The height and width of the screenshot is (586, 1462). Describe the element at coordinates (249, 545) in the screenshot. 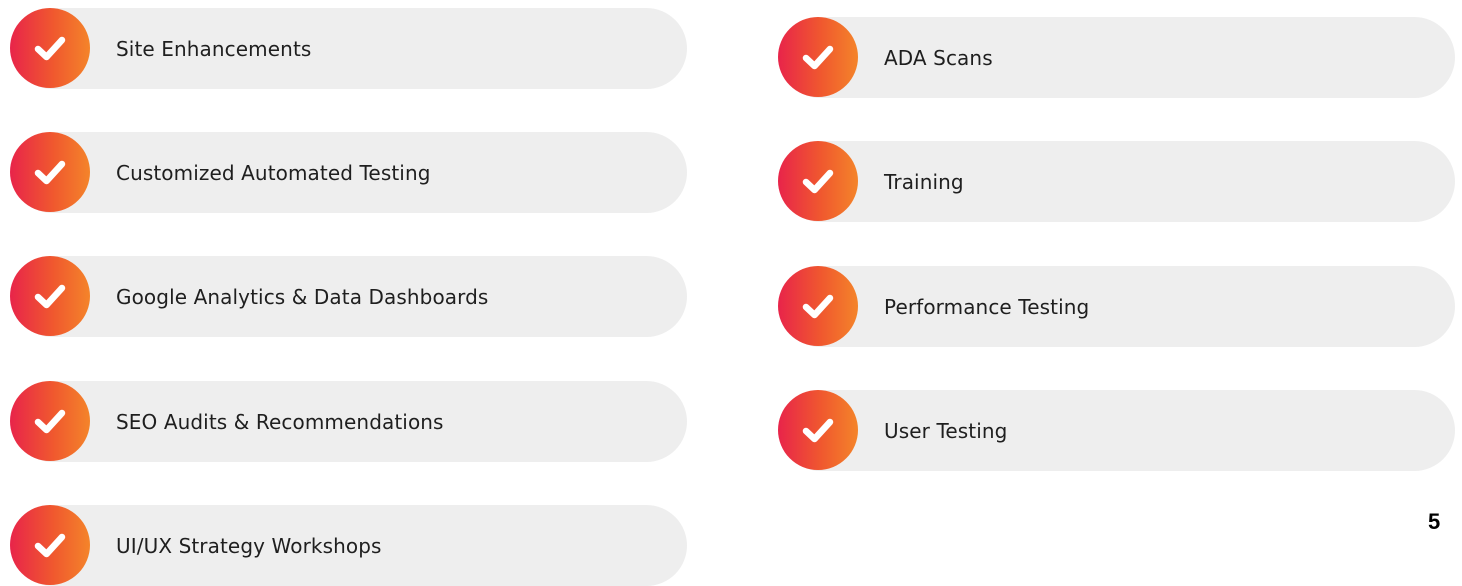

I see `service-item-label: UI/UX Strategy Workshops` at that location.